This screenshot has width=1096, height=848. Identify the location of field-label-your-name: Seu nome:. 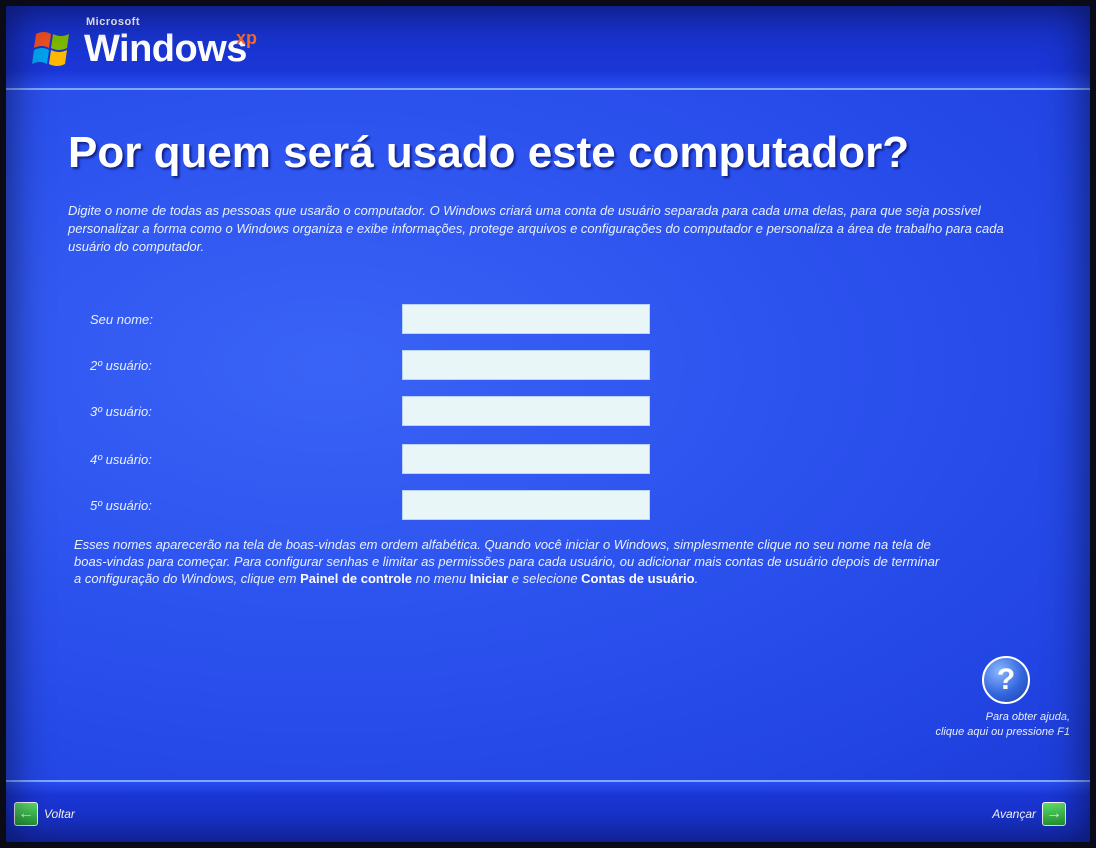
(121, 319).